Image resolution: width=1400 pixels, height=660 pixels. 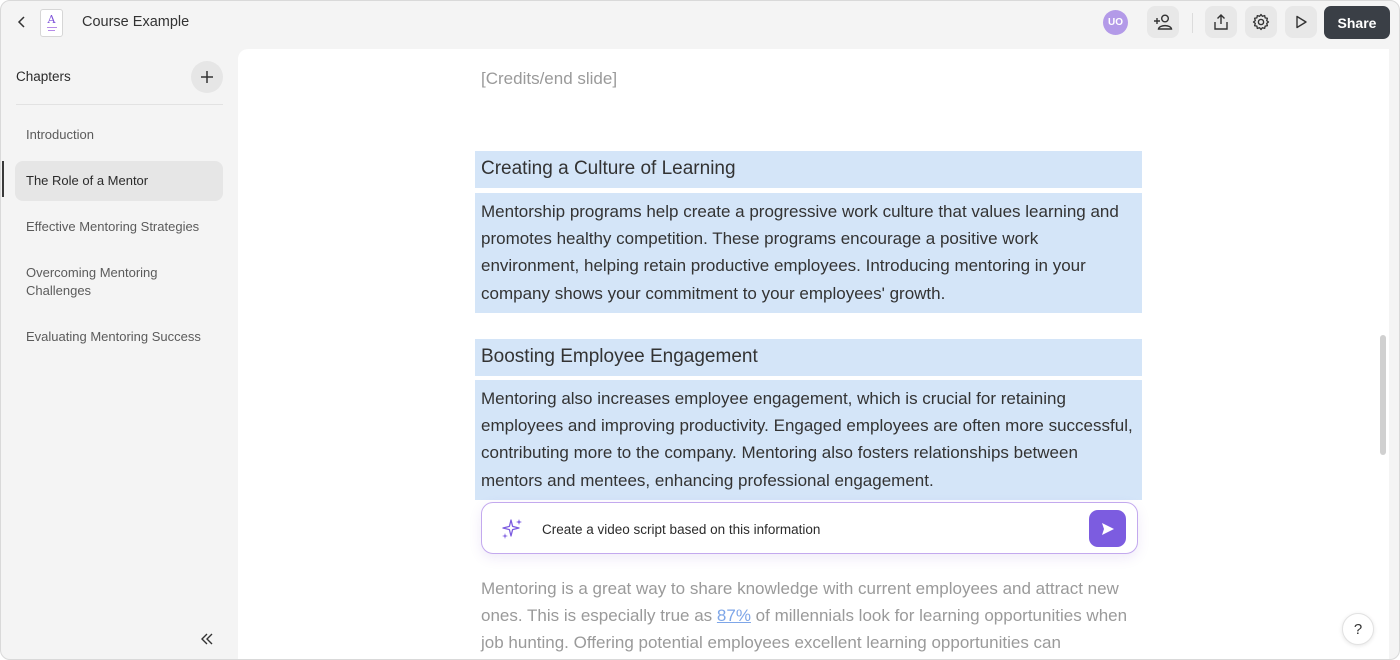 What do you see at coordinates (808, 357) in the screenshot?
I see `section-heading: Boosting Employee Engagement` at bounding box center [808, 357].